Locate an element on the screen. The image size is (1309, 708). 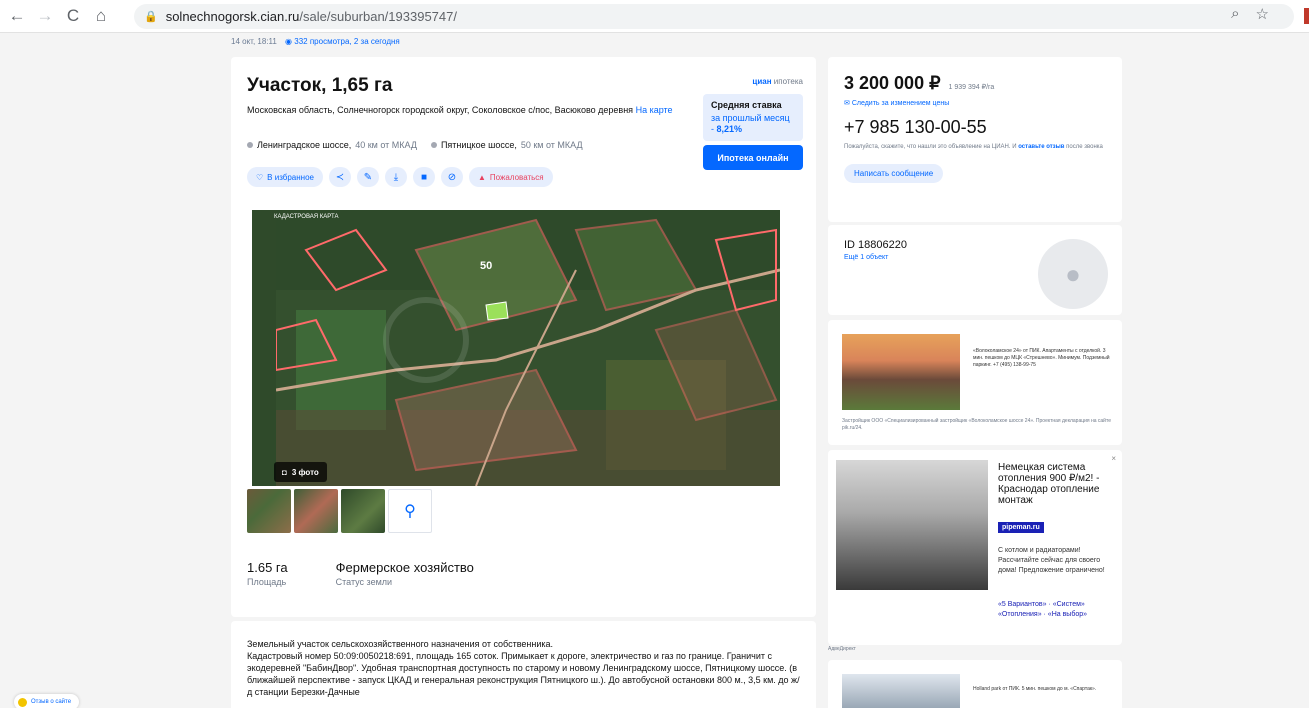
printer-icon: ■ is located at coordinates (424, 177).